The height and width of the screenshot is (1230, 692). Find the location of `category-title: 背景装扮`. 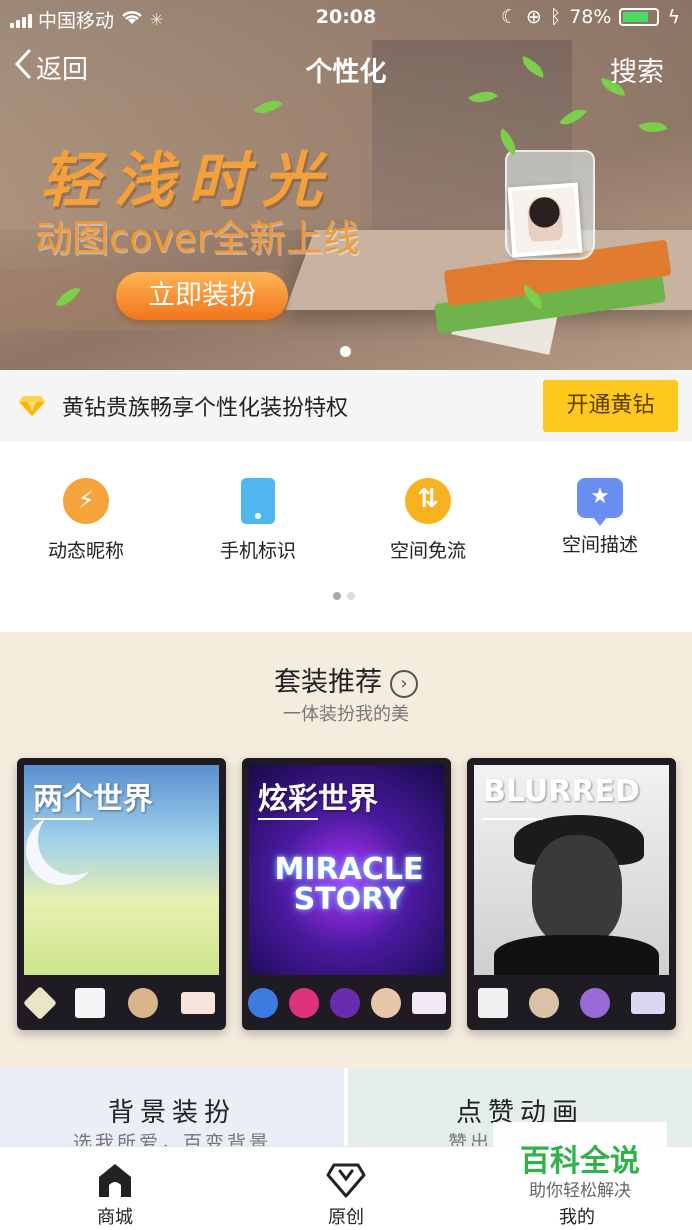

category-title: 背景装扮 is located at coordinates (171, 1113).